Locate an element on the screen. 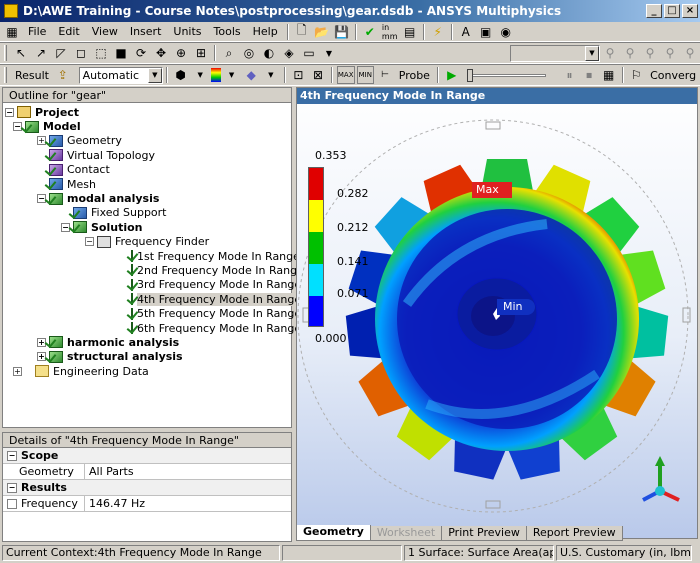  tree-node-structural-analysis: + structural analysis is located at coordinates (147, 357).